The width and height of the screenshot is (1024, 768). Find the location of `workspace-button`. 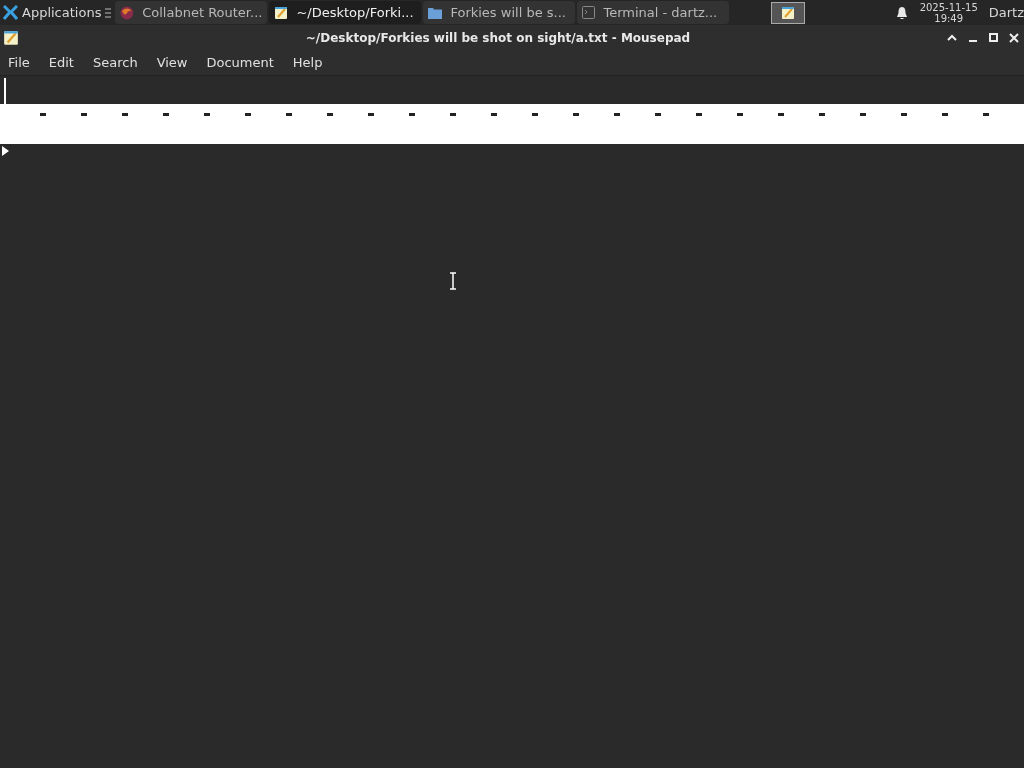

workspace-button is located at coordinates (788, 12).